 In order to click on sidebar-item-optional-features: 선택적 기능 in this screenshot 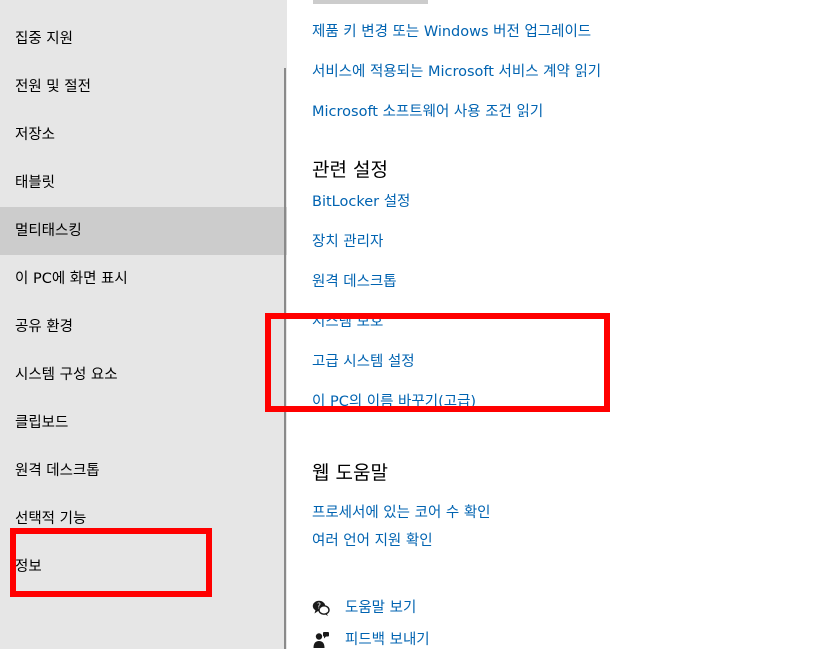, I will do `click(143, 519)`.